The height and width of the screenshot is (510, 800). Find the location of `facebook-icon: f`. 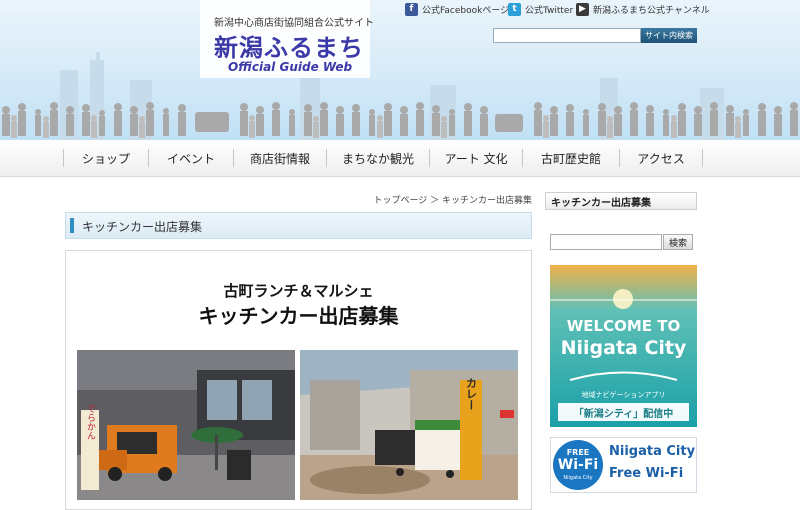

facebook-icon: f is located at coordinates (411, 9).